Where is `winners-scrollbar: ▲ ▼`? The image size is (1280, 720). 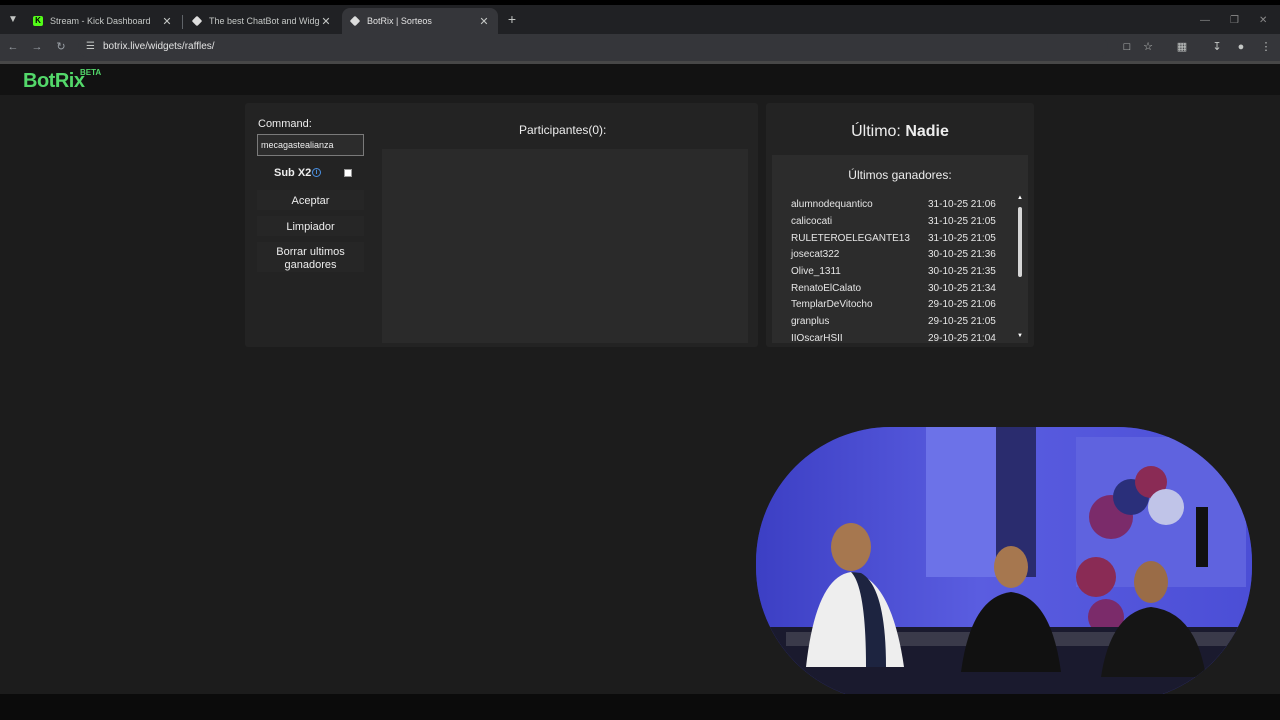
winners-scrollbar: ▲ ▼ is located at coordinates (1020, 269).